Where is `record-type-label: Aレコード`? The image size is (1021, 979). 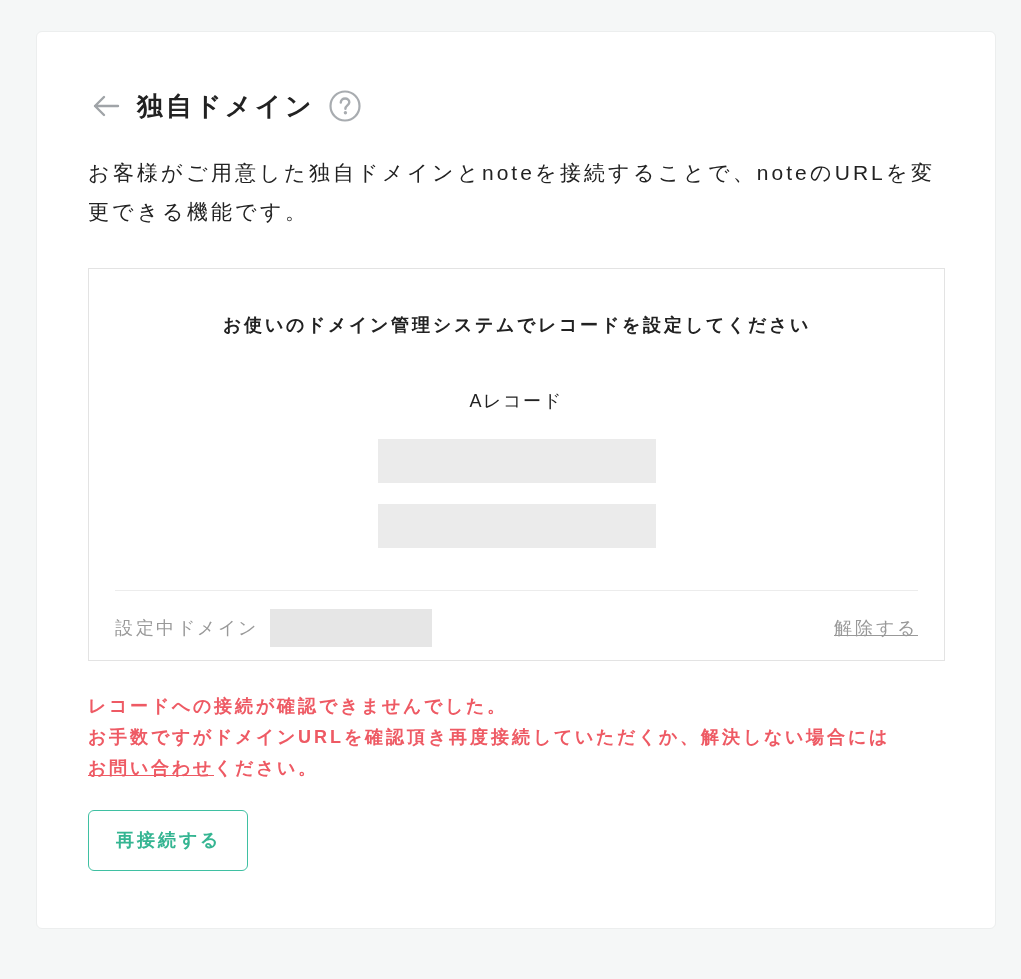
record-type-label: Aレコード is located at coordinates (516, 401).